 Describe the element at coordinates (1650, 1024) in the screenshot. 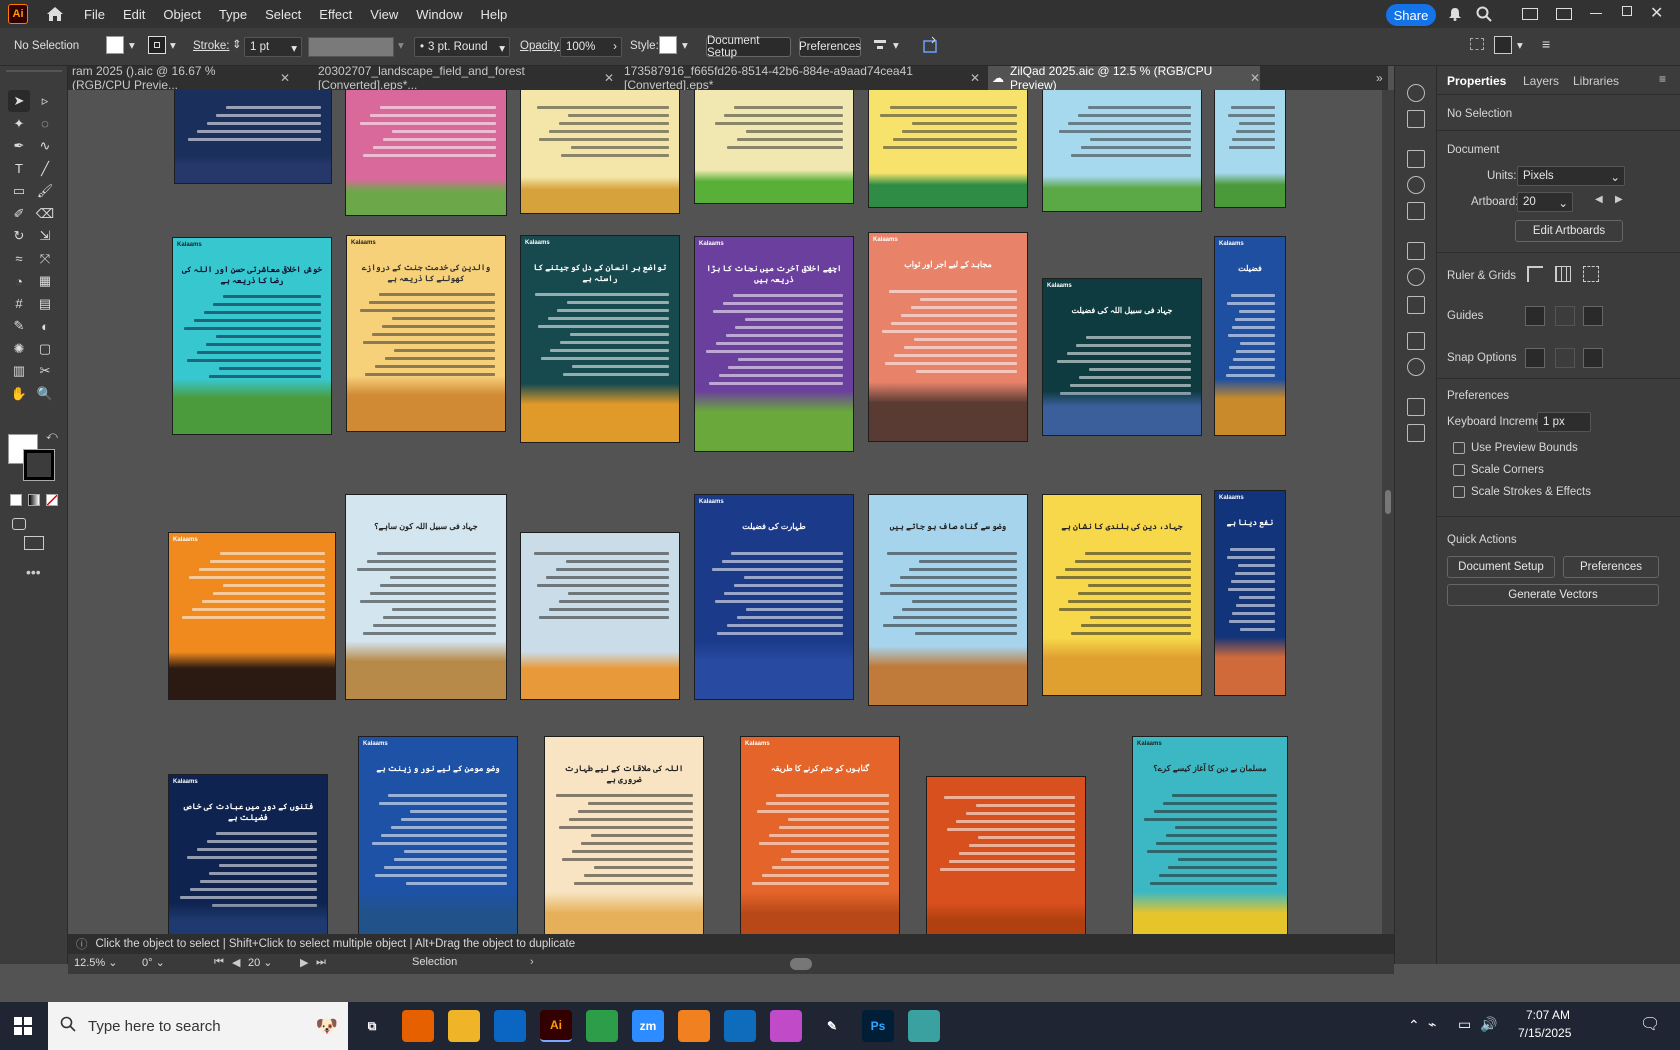

I see `notifications-icon: 🗨` at that location.